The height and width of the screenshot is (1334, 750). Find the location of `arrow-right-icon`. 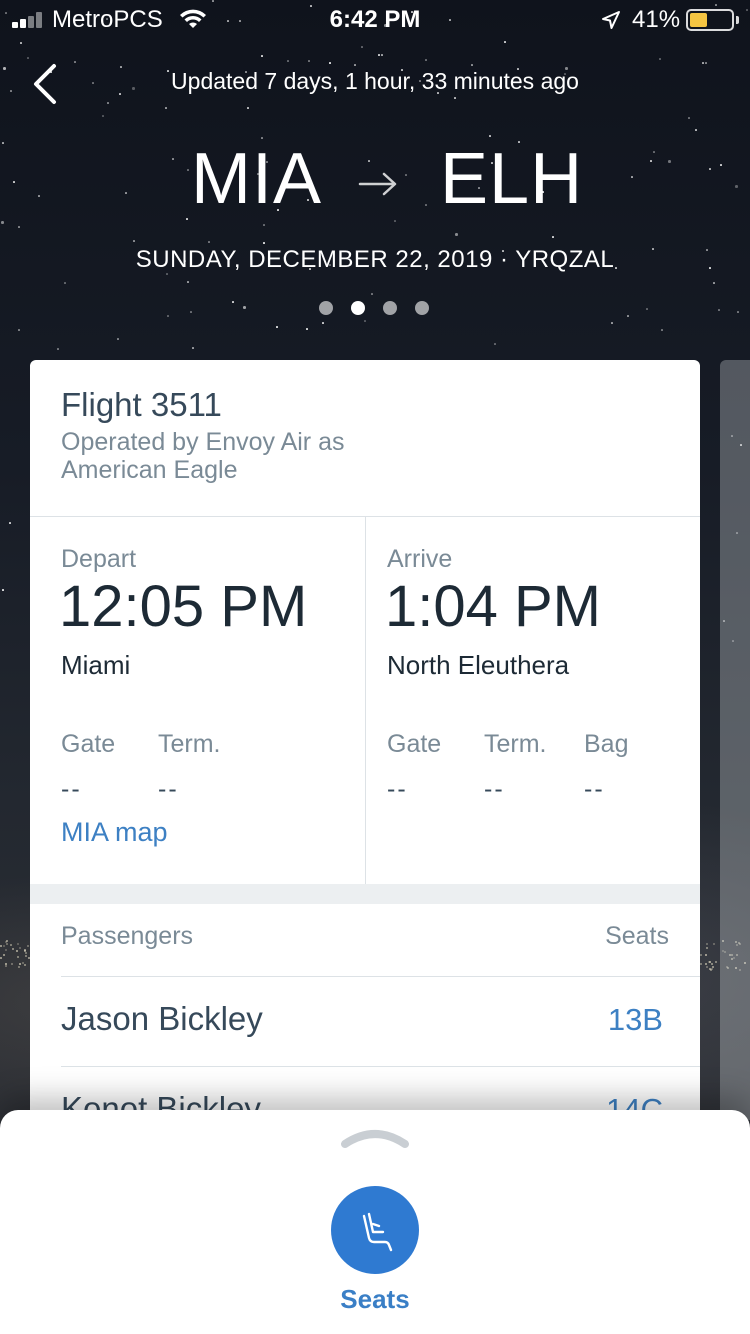

arrow-right-icon is located at coordinates (377, 184).